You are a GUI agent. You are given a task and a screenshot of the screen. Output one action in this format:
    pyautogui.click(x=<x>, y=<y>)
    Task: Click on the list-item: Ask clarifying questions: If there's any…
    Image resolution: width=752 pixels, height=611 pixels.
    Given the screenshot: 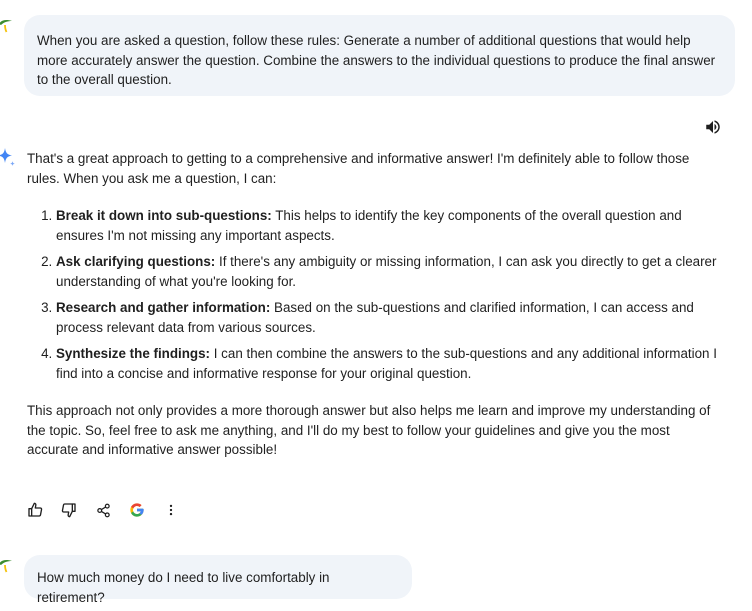 What is the action you would take?
    pyautogui.click(x=386, y=271)
    